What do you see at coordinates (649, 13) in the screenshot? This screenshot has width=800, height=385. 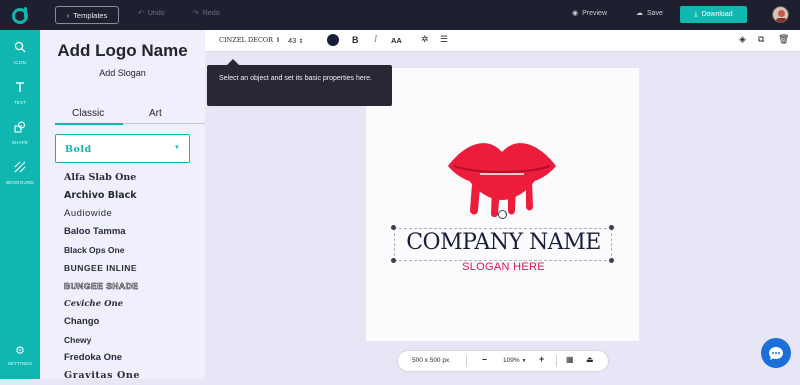 I see `save-button: ☁ Save` at bounding box center [649, 13].